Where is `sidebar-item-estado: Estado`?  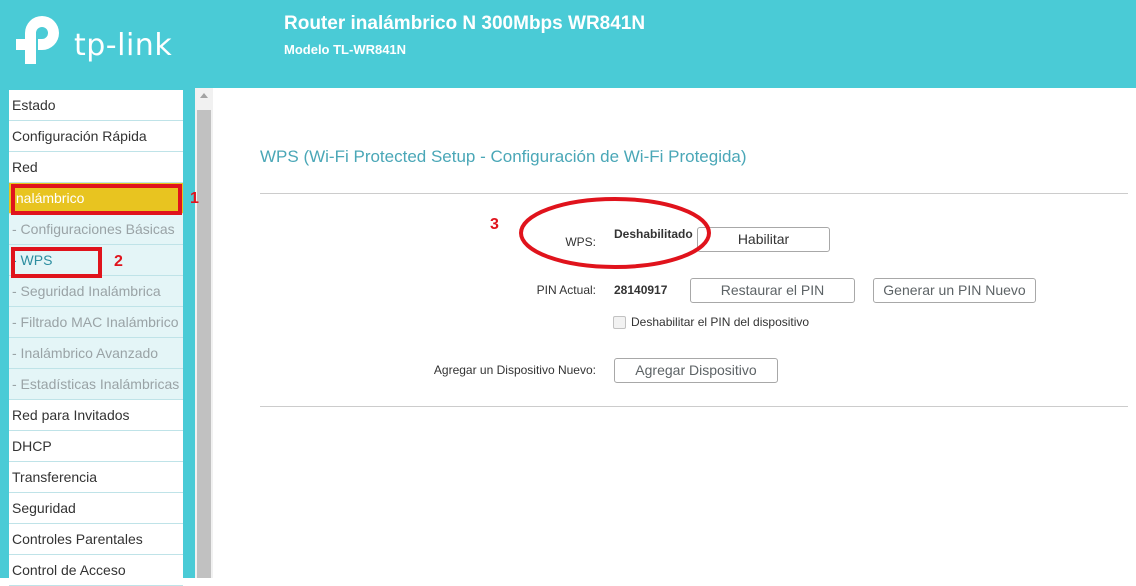 sidebar-item-estado: Estado is located at coordinates (96, 105).